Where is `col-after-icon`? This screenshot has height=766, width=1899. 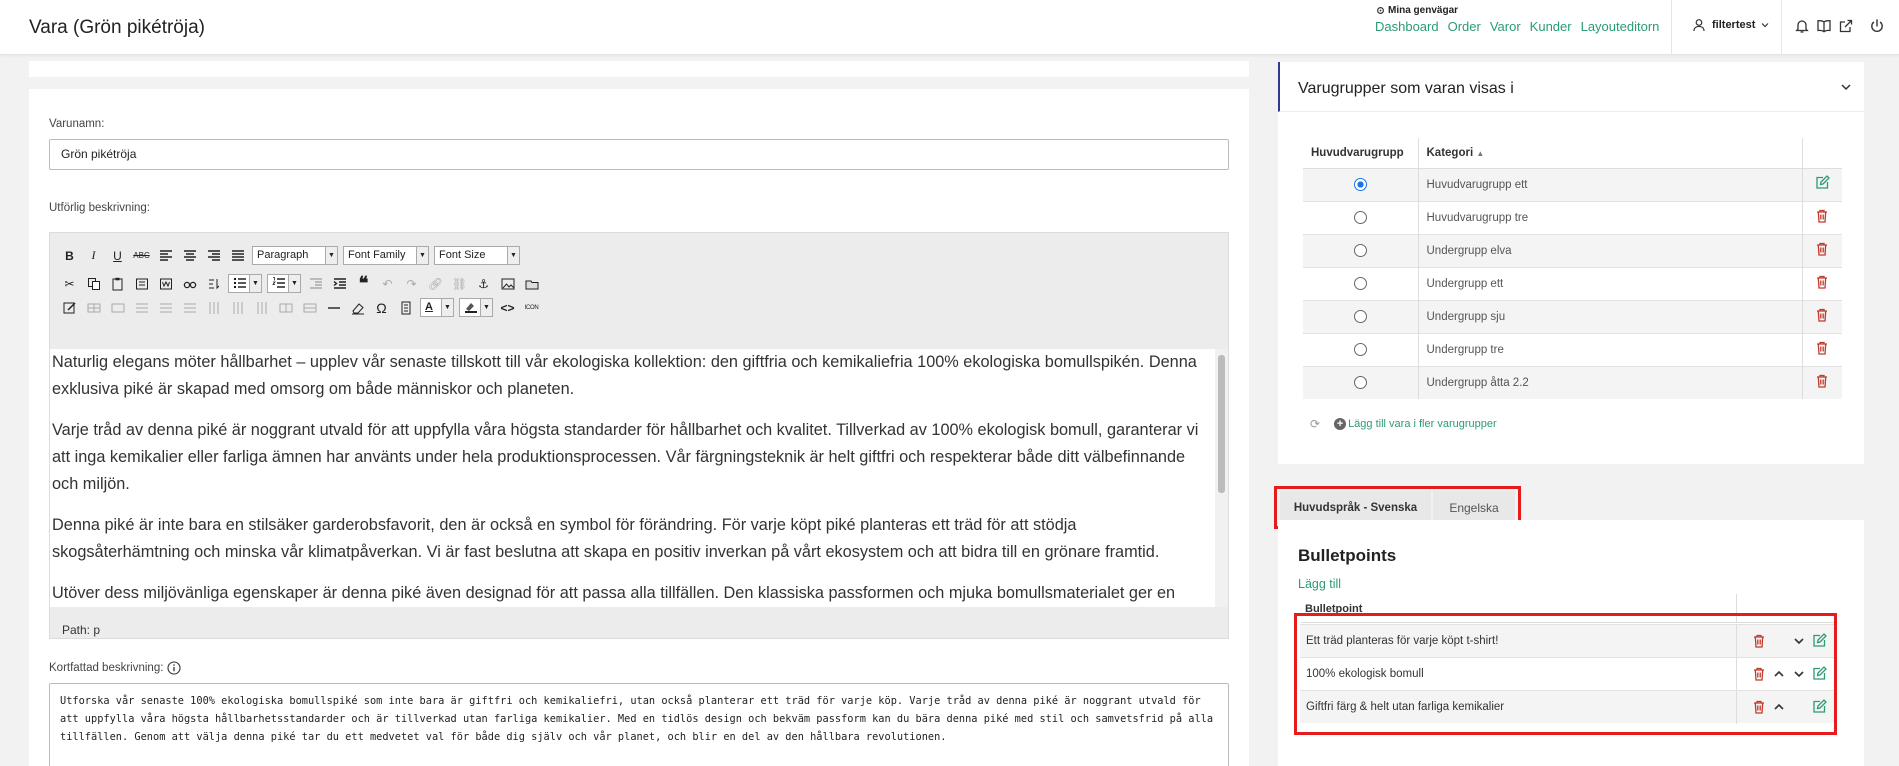
col-after-icon is located at coordinates (237, 307).